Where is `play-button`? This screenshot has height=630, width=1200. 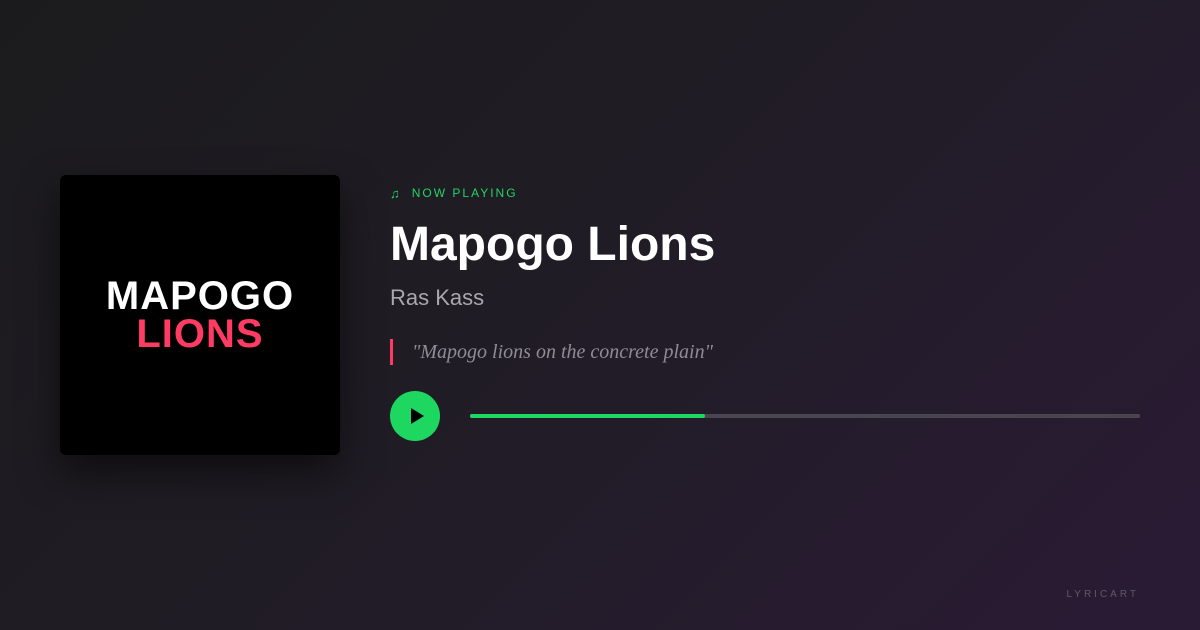 play-button is located at coordinates (415, 416).